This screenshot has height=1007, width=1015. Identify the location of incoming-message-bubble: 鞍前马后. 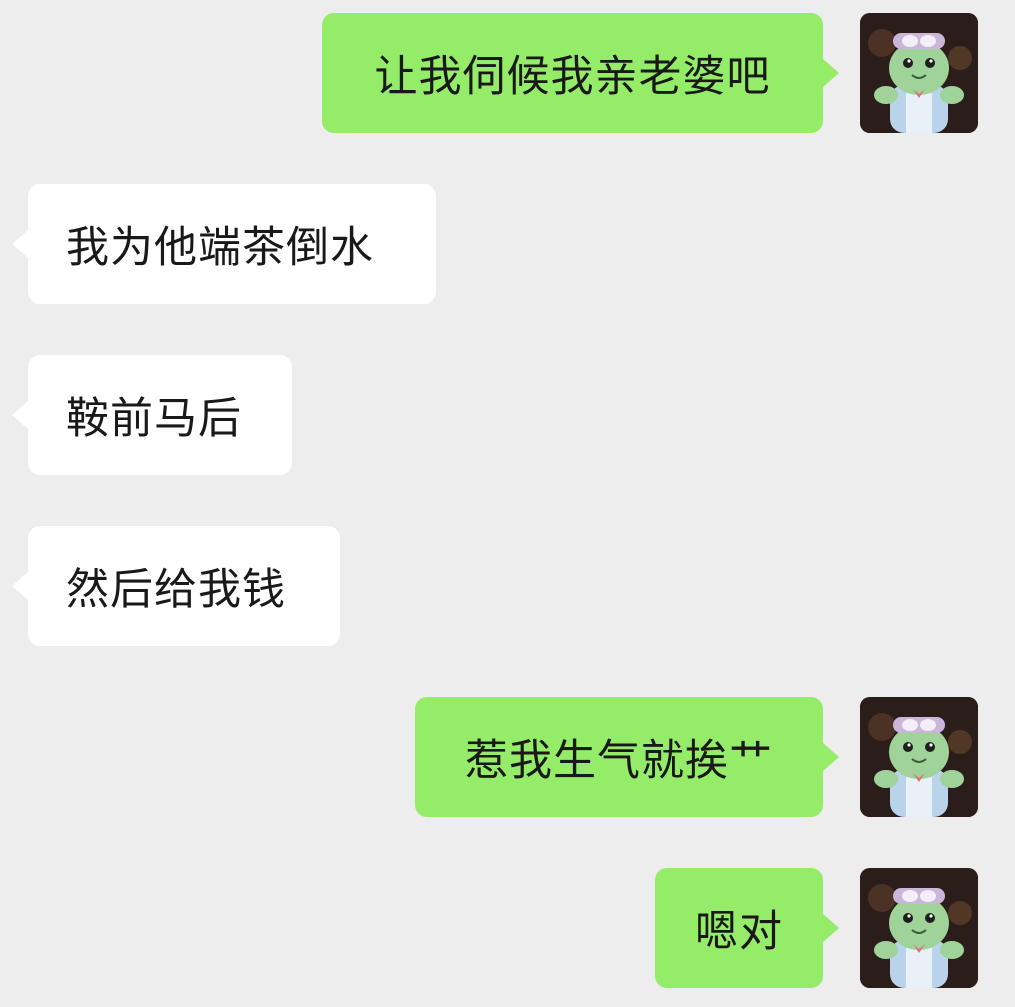
(160, 415).